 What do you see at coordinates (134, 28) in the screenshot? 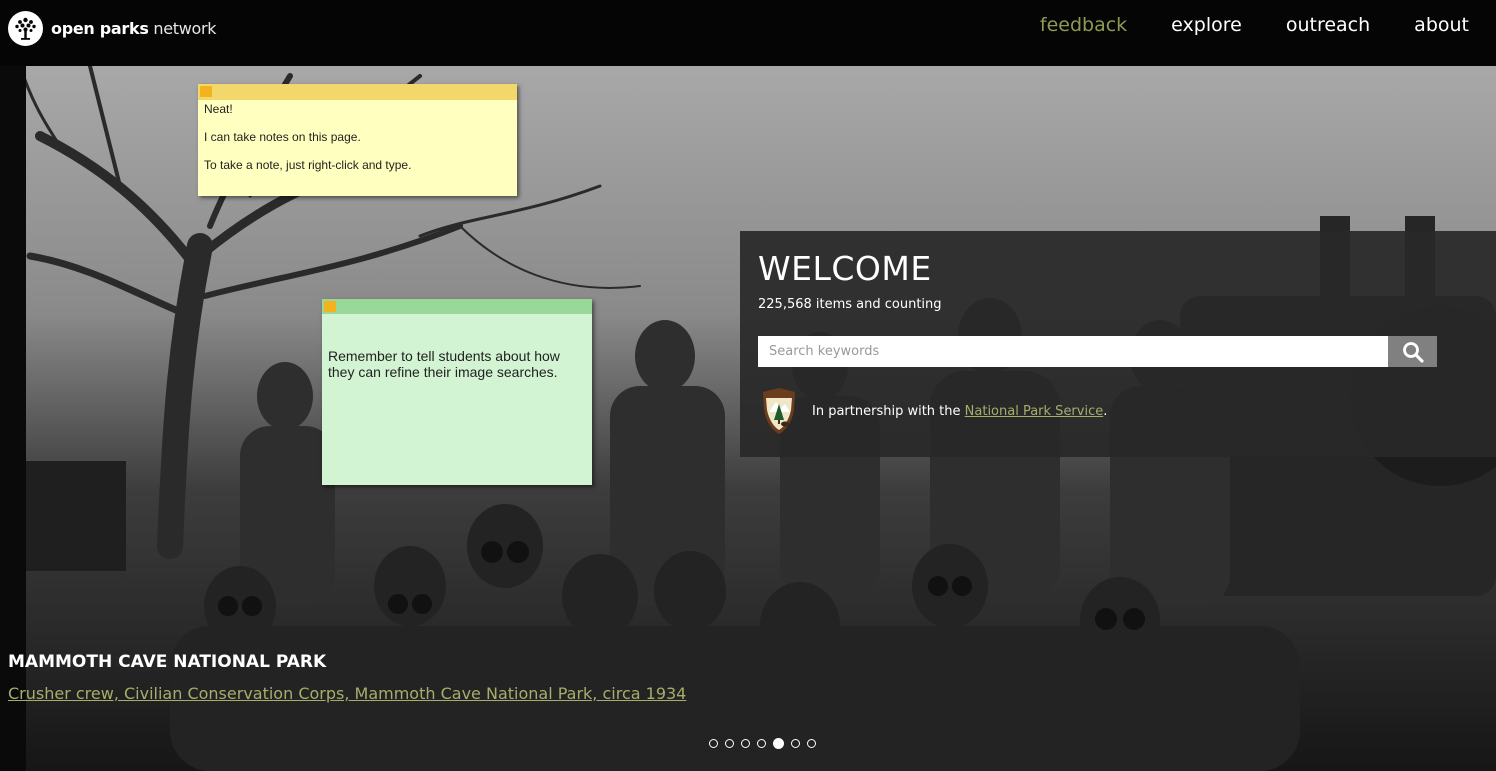
I see `site-name: open parks network` at bounding box center [134, 28].